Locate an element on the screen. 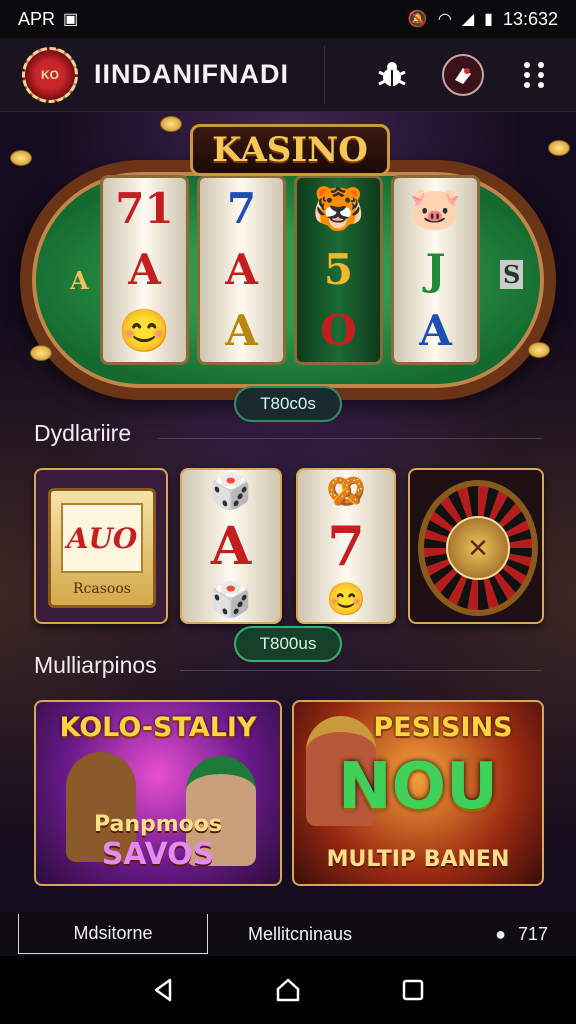 The image size is (576, 1024). tile-symbol: 7 is located at coordinates (346, 546).